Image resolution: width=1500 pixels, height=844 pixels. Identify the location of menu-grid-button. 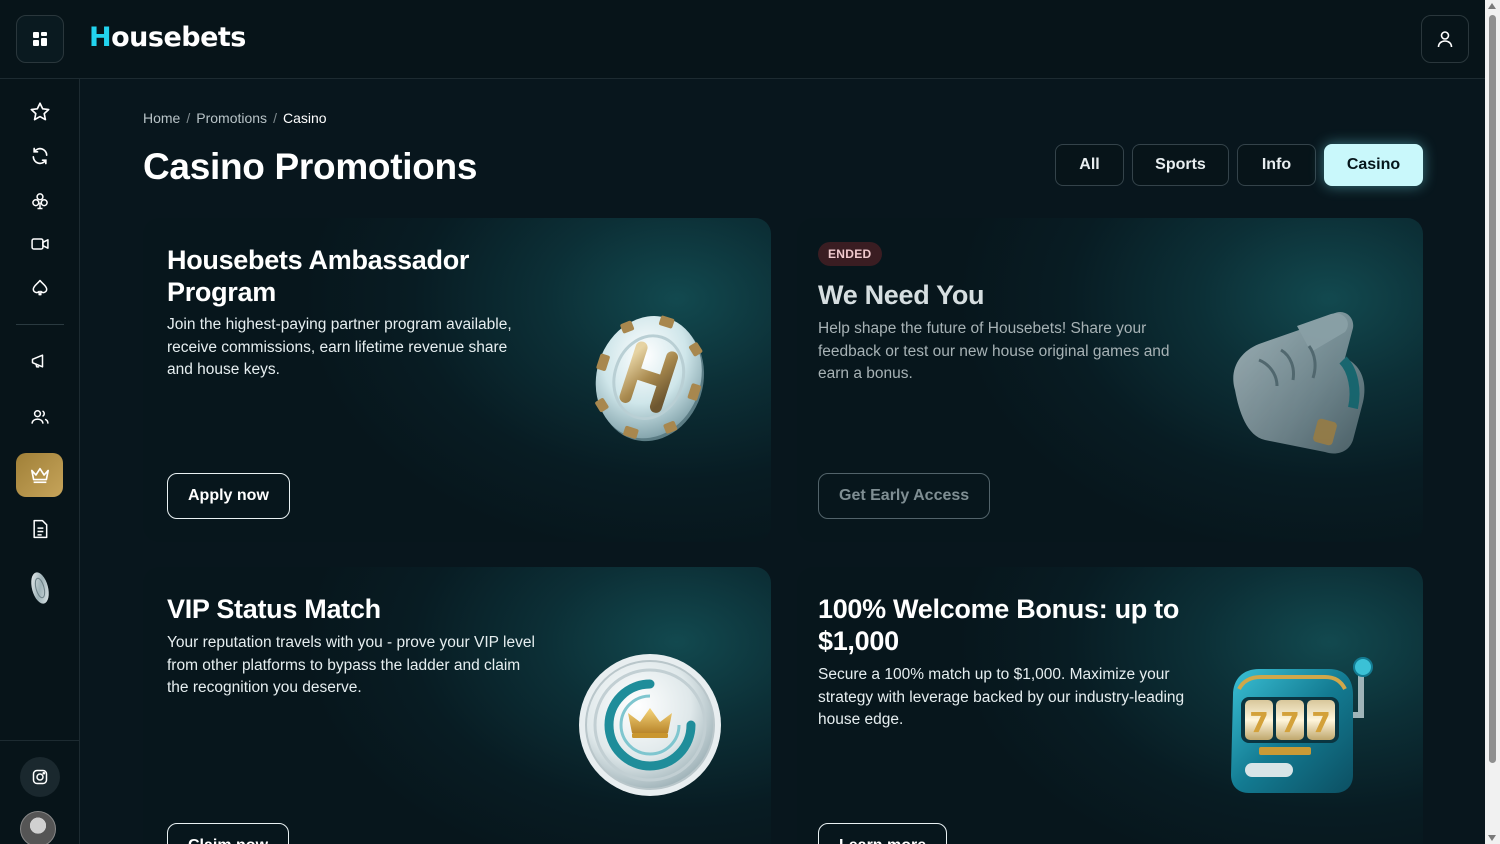
(40, 39).